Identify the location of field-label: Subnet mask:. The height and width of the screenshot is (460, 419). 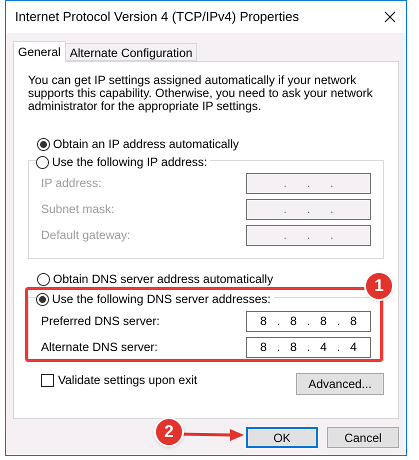
(77, 209).